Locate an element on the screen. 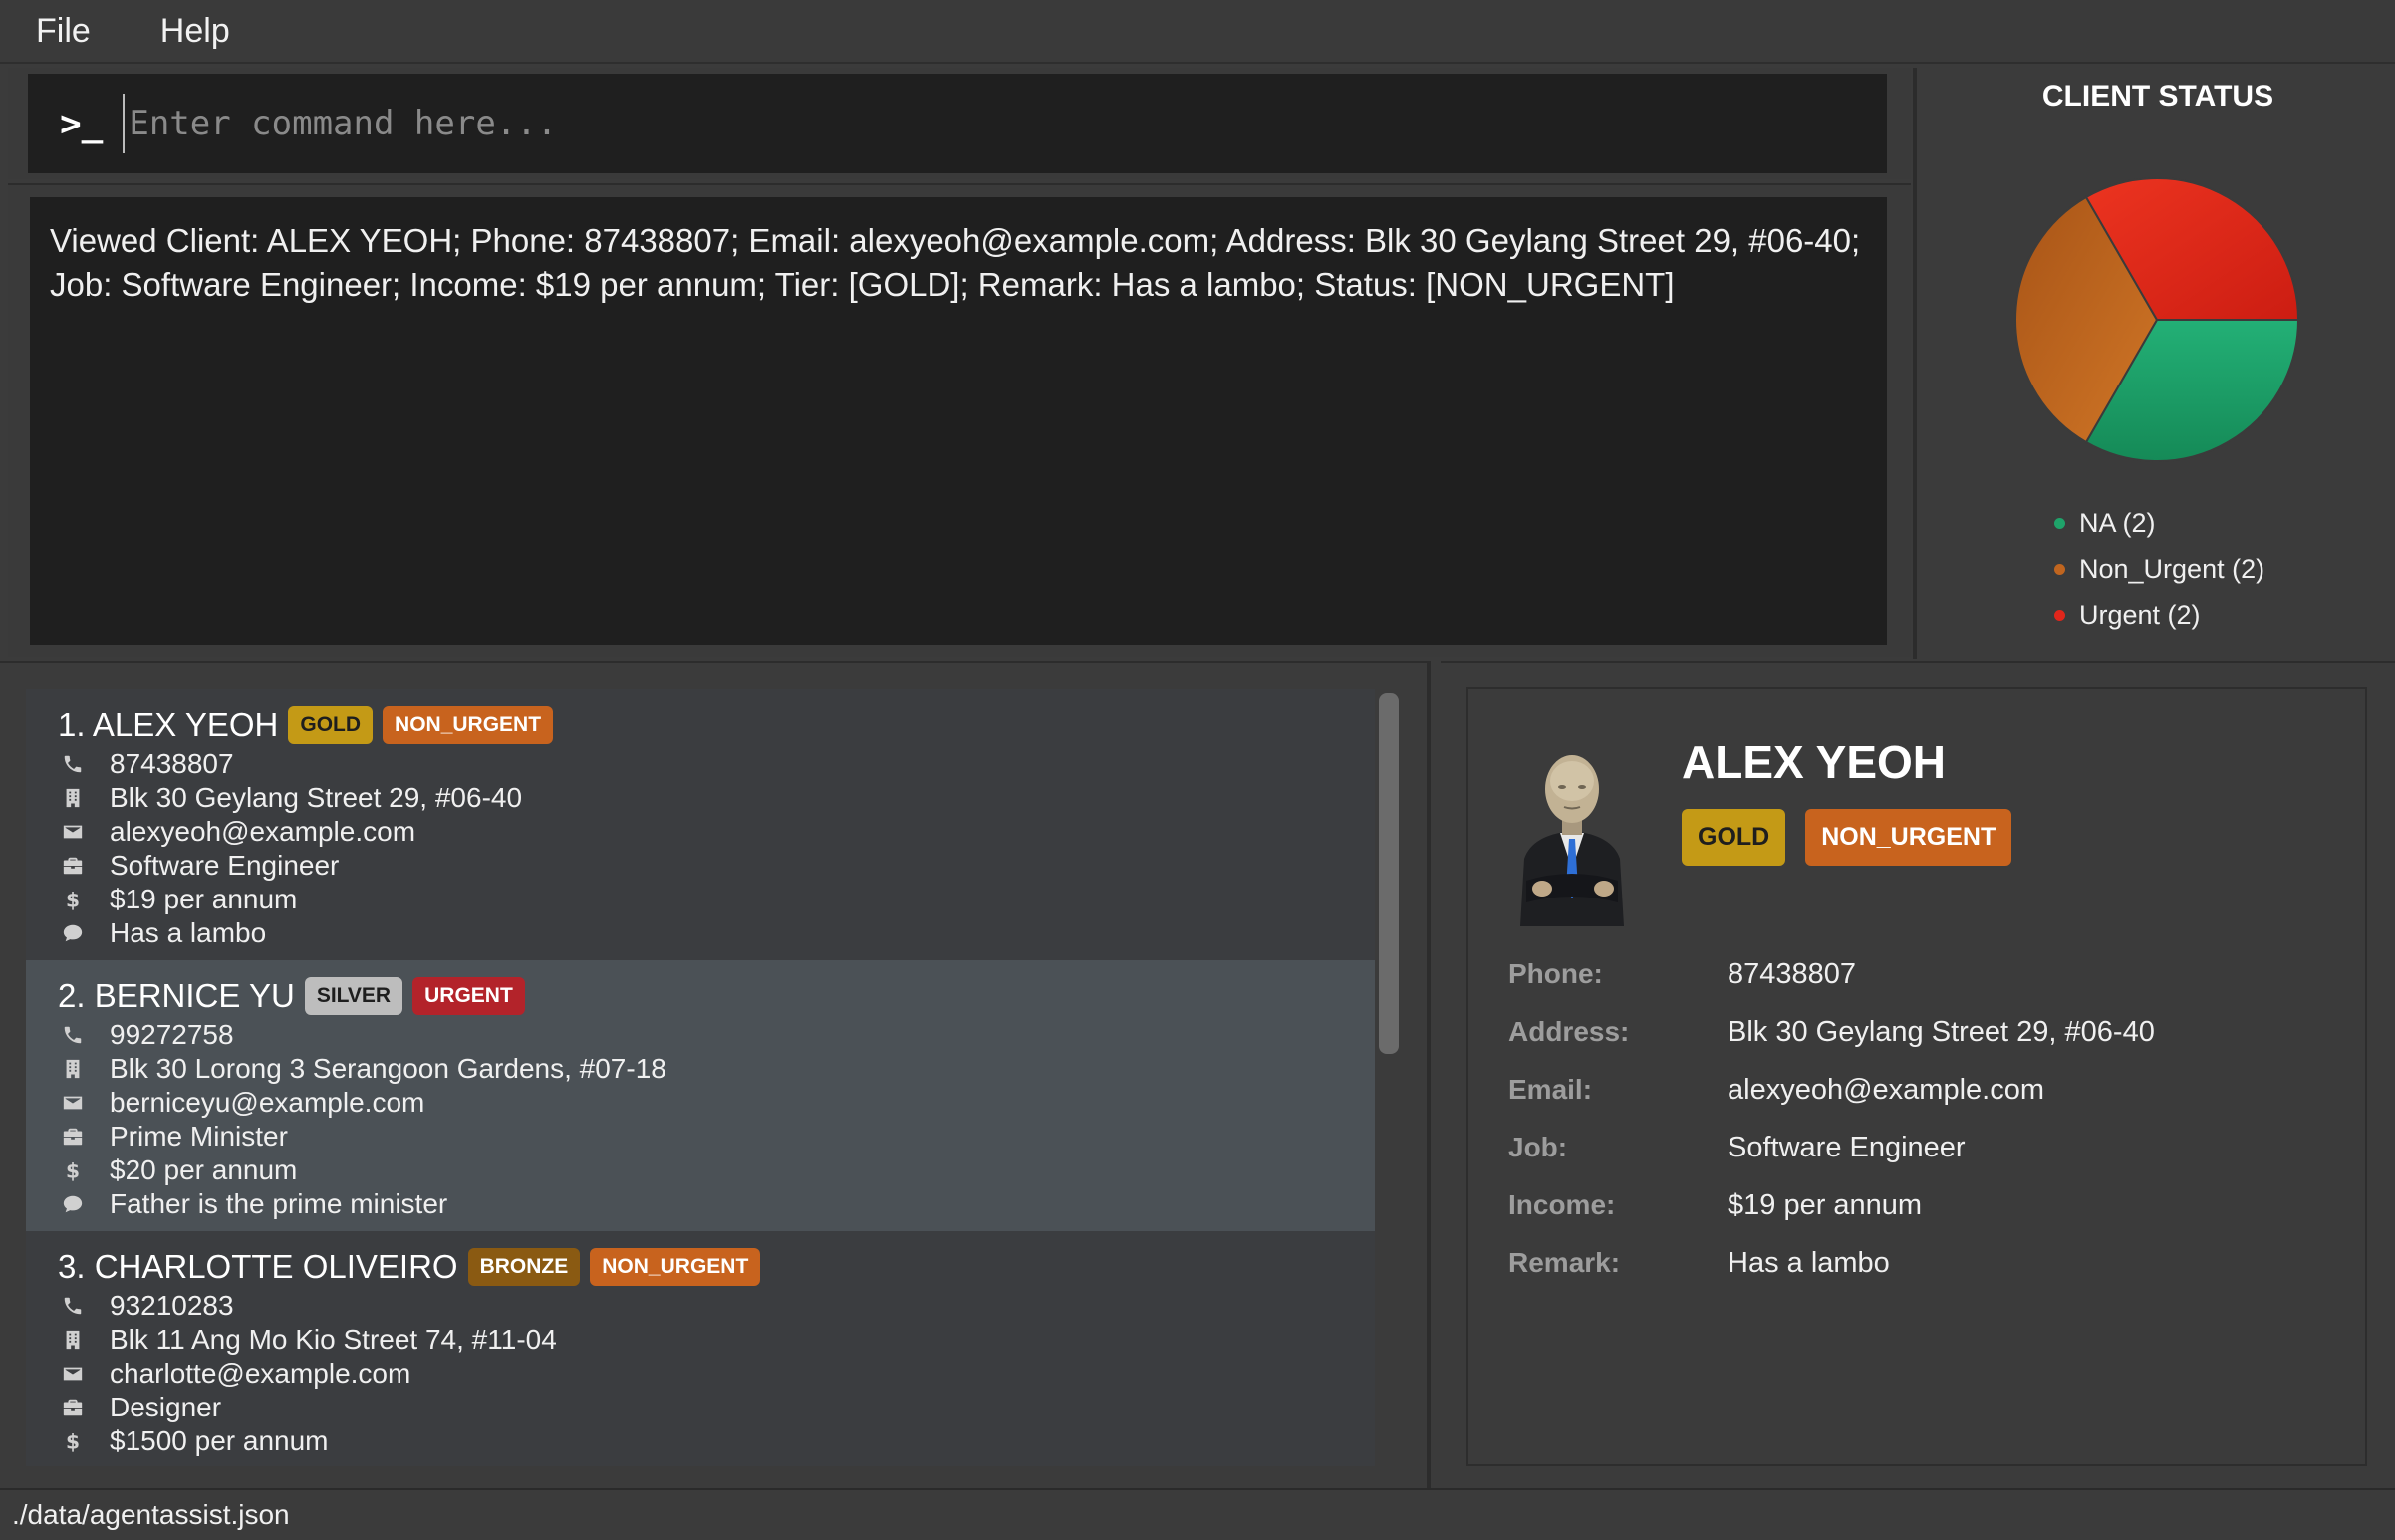 Image resolution: width=2395 pixels, height=1540 pixels. client-address: Blk 11 Ang Mo Kio Street 74, #11-04 is located at coordinates (700, 1340).